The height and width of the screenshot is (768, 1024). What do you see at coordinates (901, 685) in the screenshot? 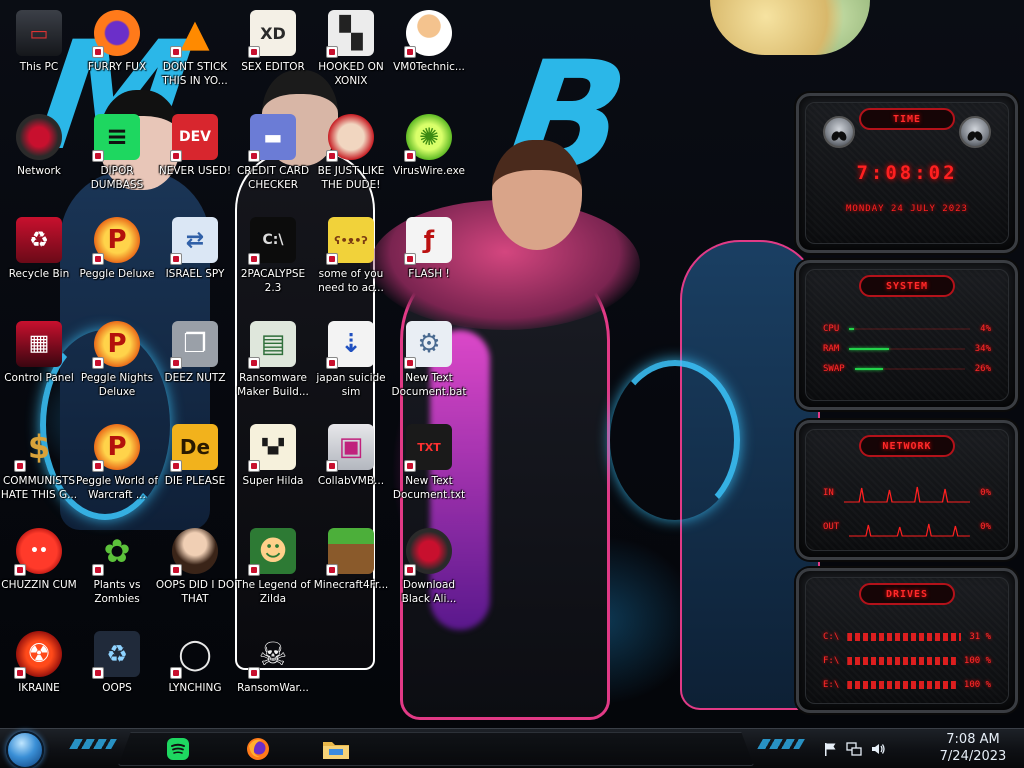
I see `drive-e-usage-bar` at bounding box center [901, 685].